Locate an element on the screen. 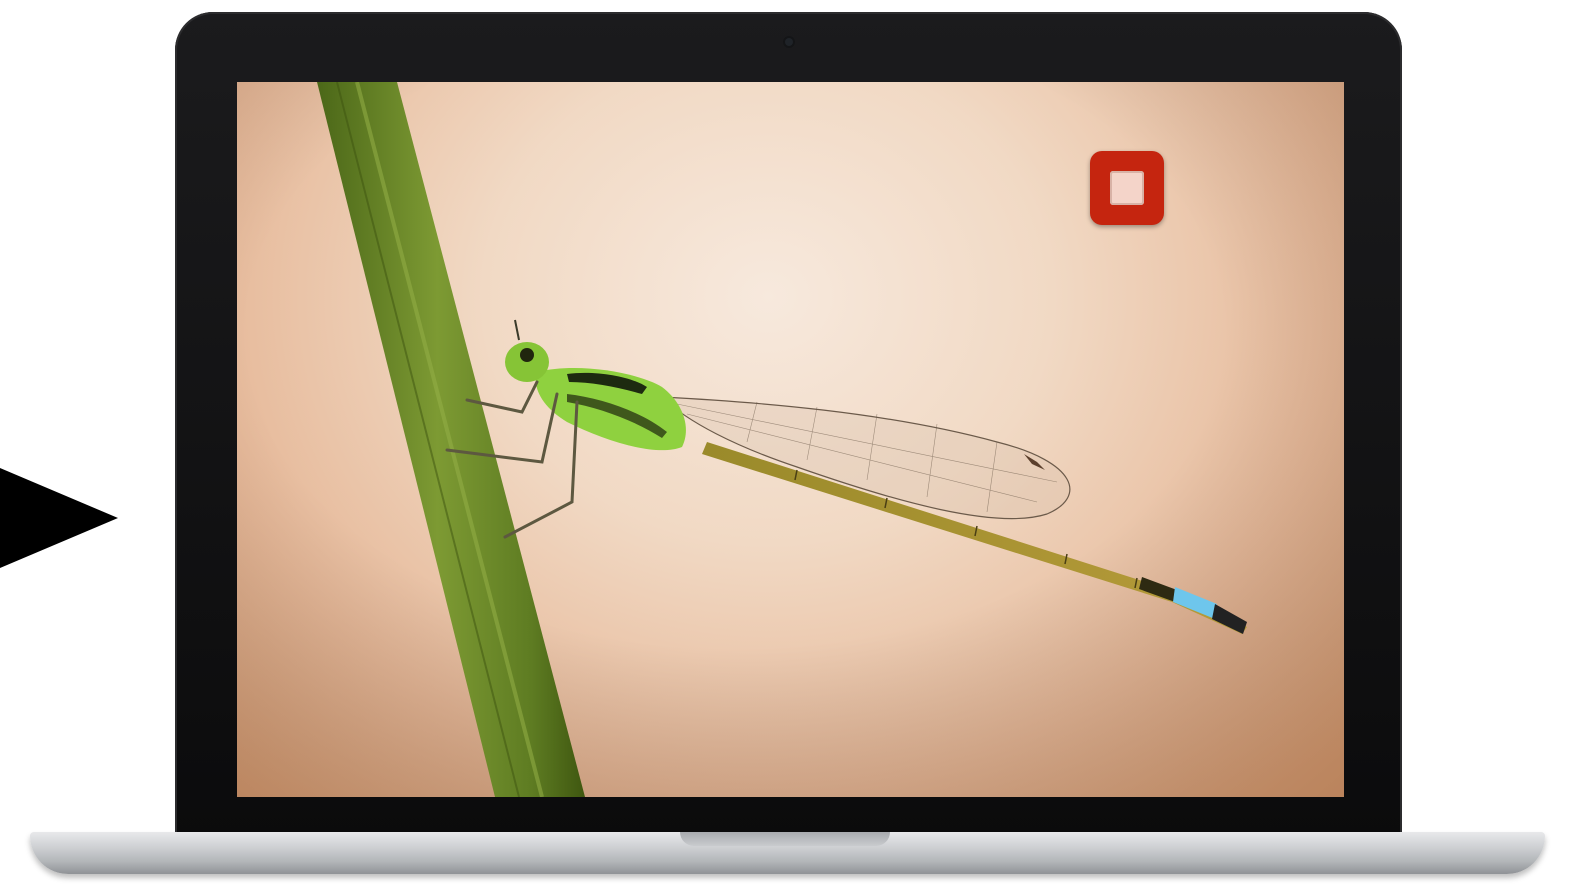 The height and width of the screenshot is (885, 1575). play-arrow-icon is located at coordinates (59, 518).